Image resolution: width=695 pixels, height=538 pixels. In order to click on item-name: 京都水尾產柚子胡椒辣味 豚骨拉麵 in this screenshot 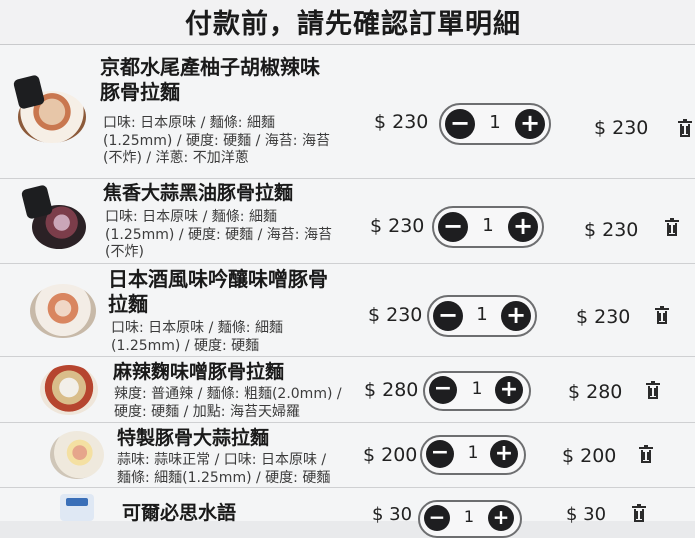, I will do `click(210, 79)`.